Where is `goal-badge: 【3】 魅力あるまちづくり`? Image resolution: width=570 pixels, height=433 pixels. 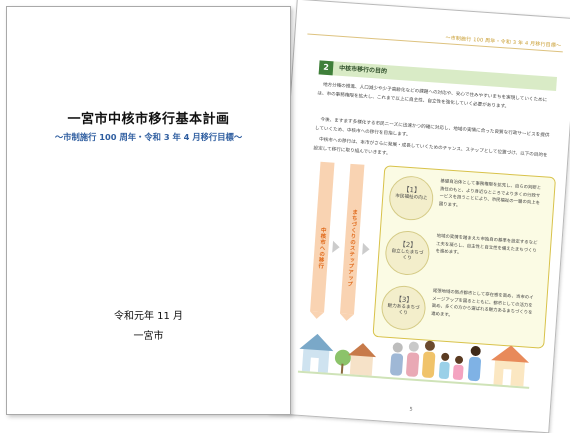 goal-badge: 【3】 魅力あるまちづくり is located at coordinates (404, 308).